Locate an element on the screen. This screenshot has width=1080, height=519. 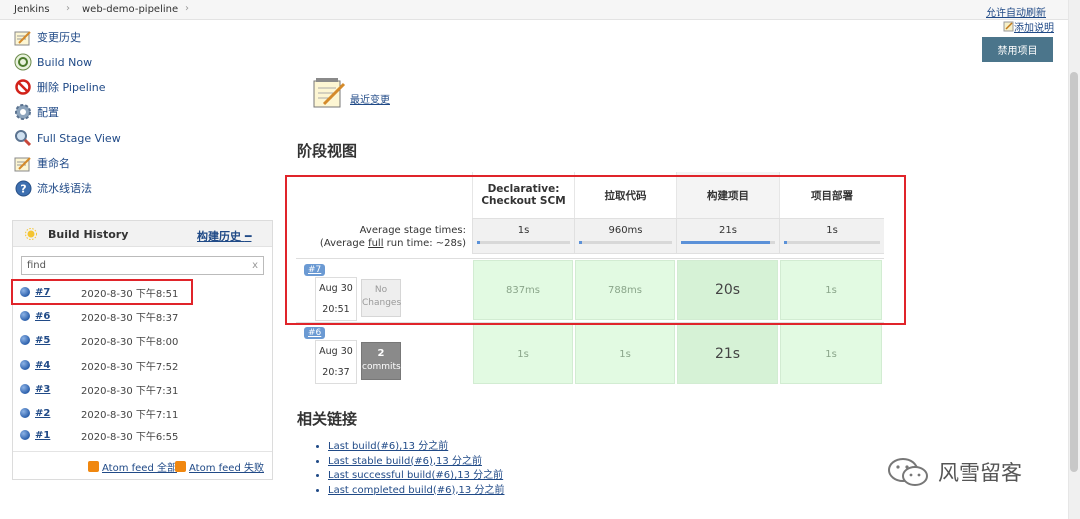
build-row: #4 2020-8-30 下午7:52 is located at coordinates (140, 365).